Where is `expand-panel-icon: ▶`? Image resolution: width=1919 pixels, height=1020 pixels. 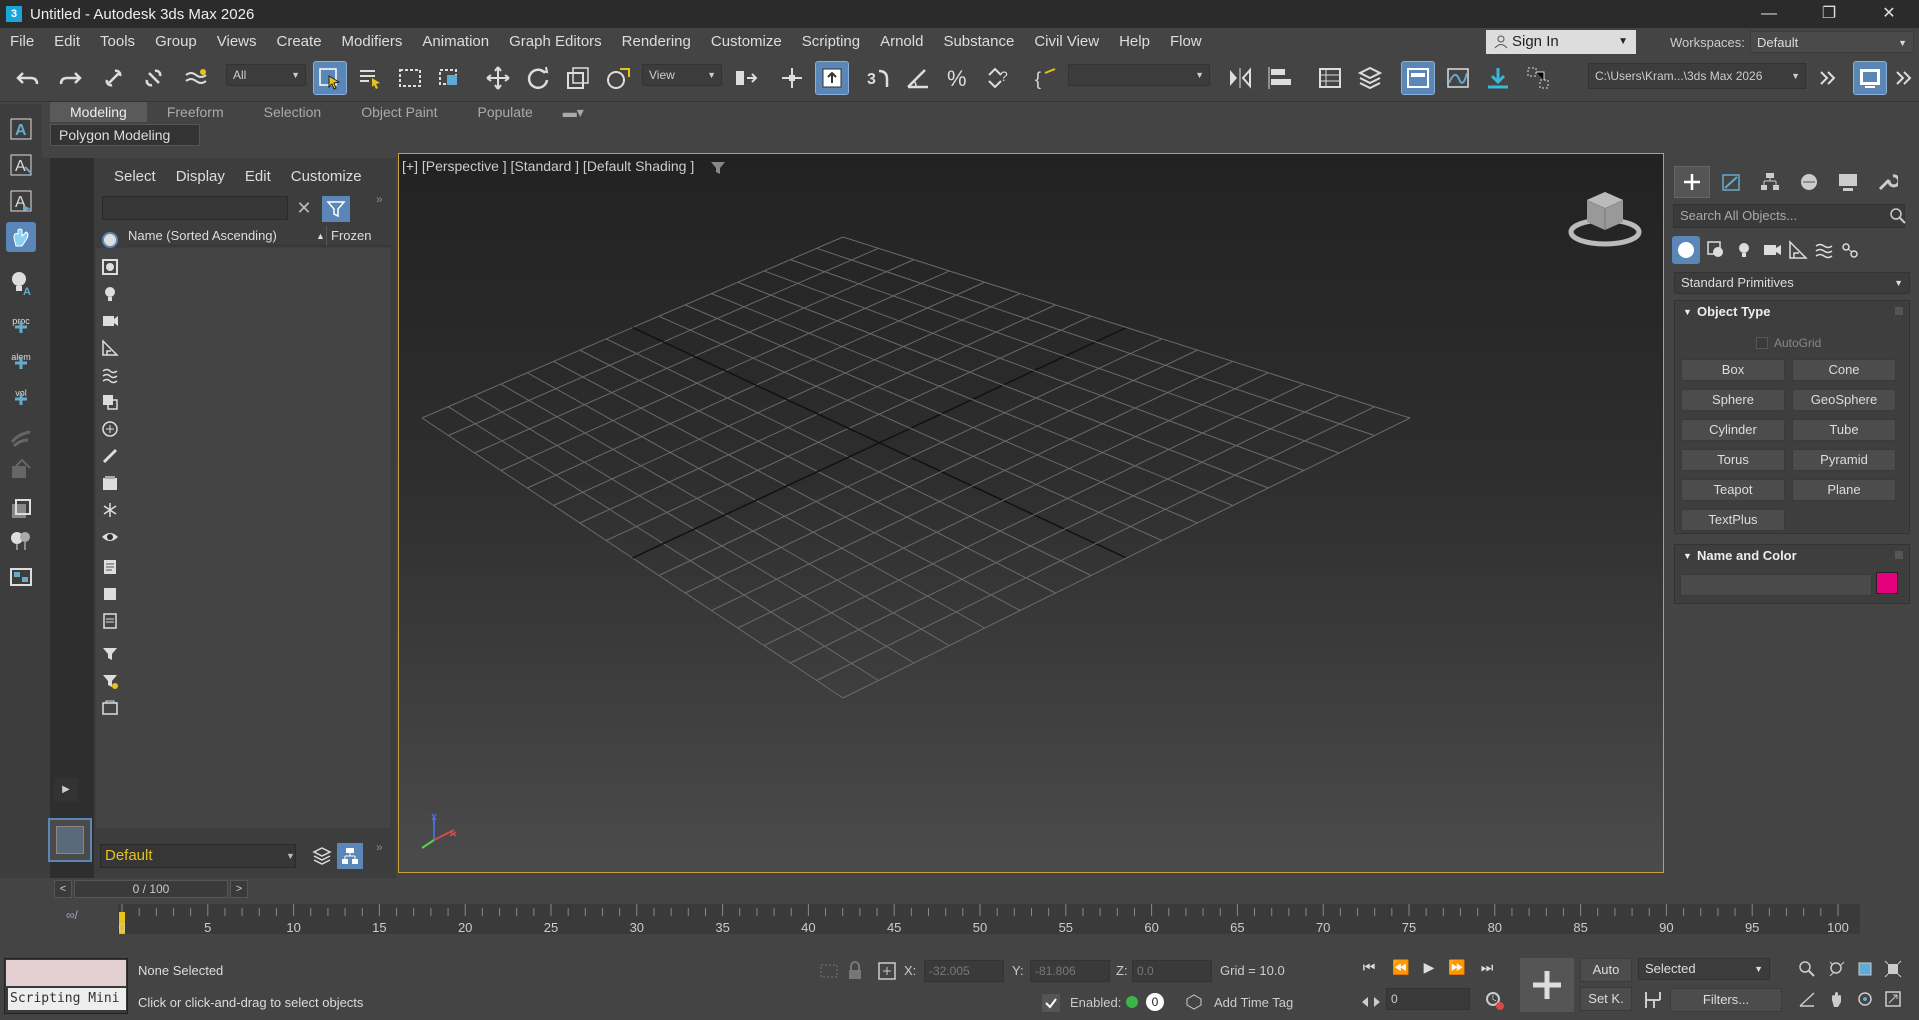
expand-panel-icon: ▶ is located at coordinates (66, 790).